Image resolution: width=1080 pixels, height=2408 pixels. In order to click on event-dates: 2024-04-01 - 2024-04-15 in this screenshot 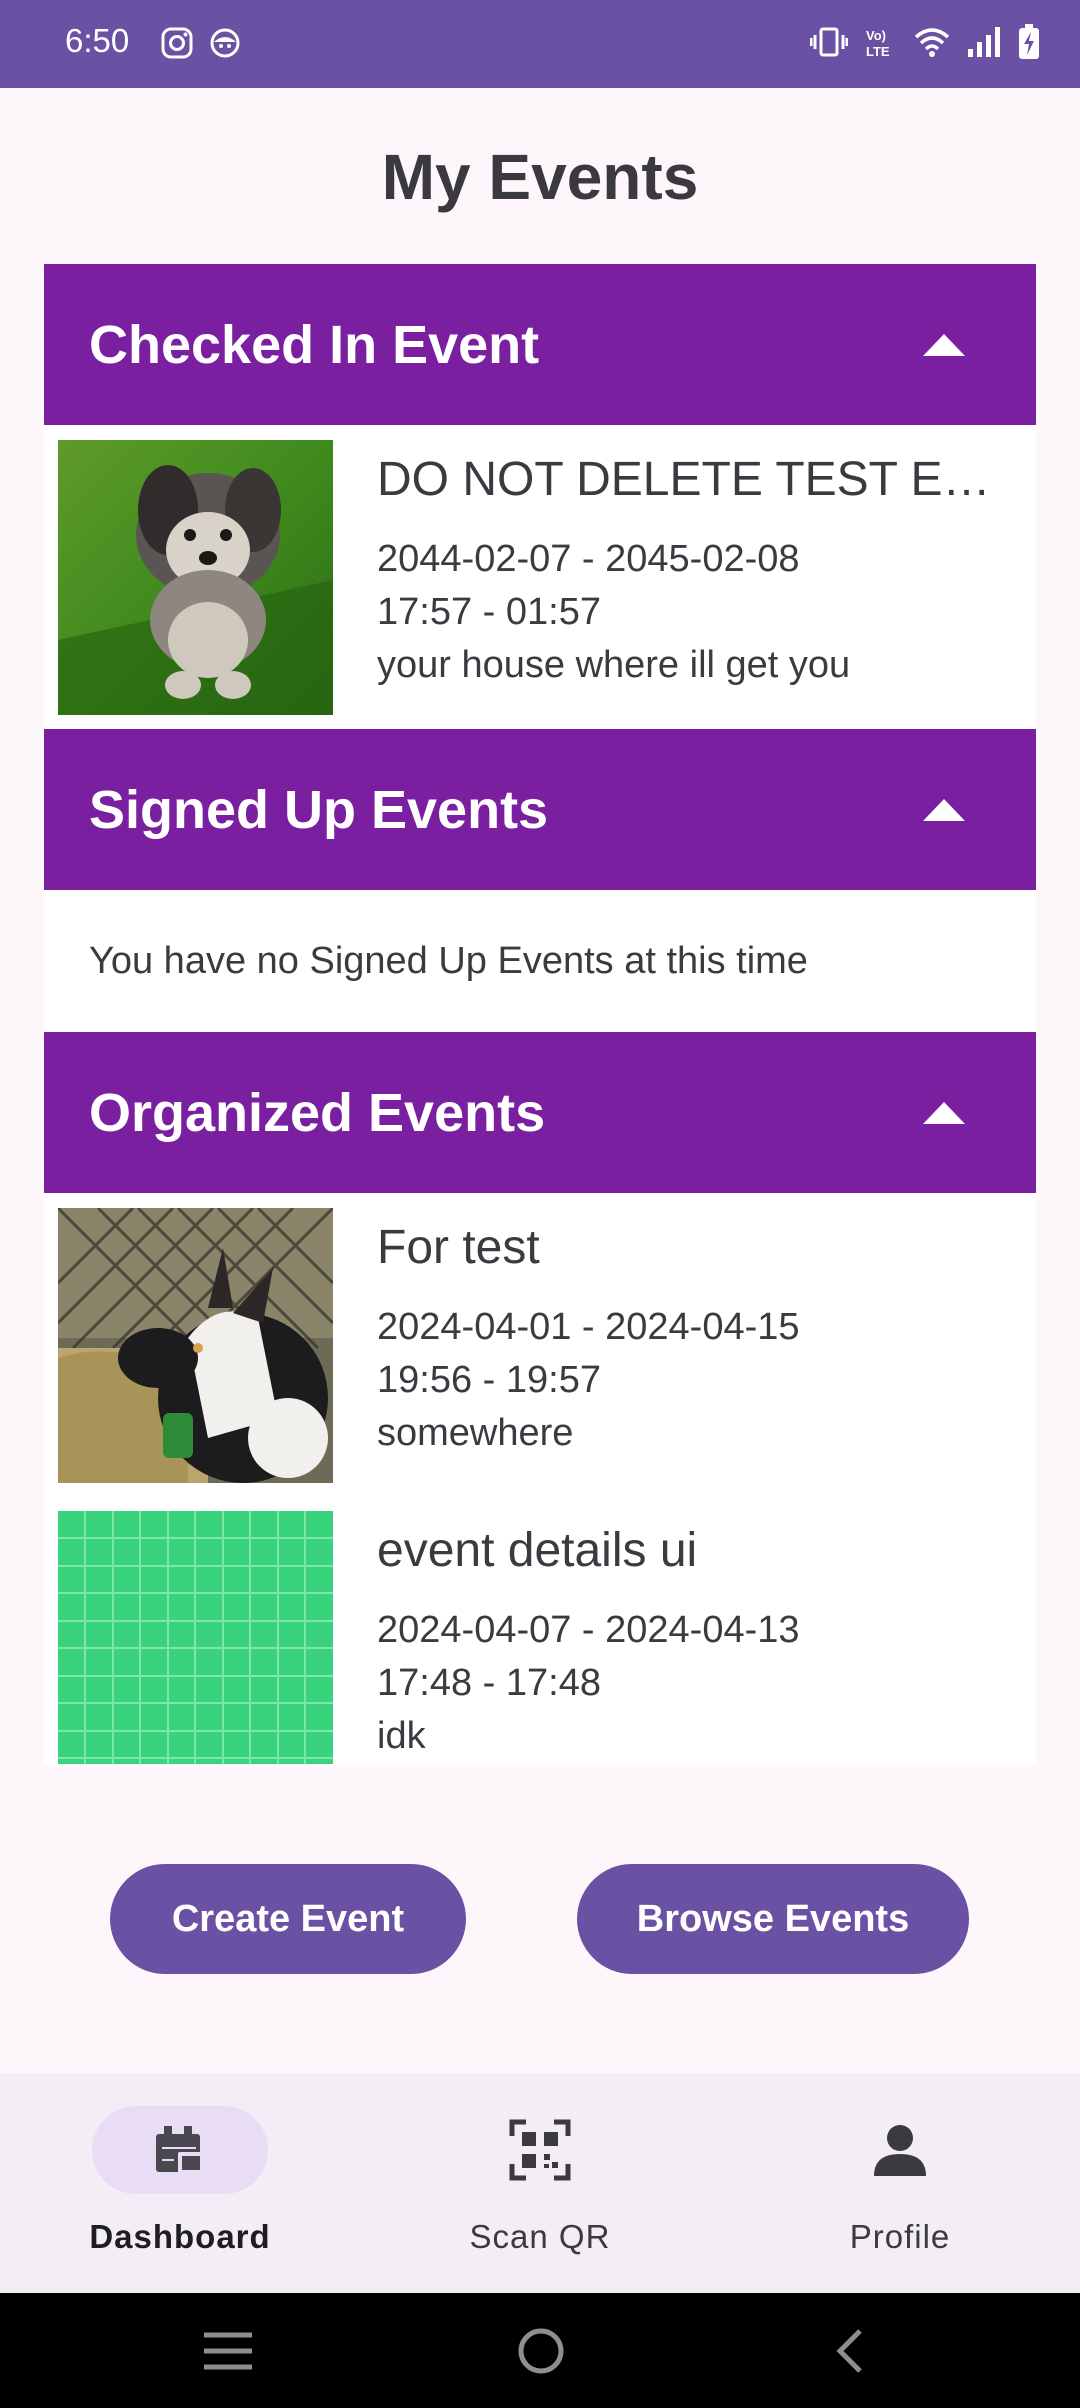, I will do `click(588, 1327)`.